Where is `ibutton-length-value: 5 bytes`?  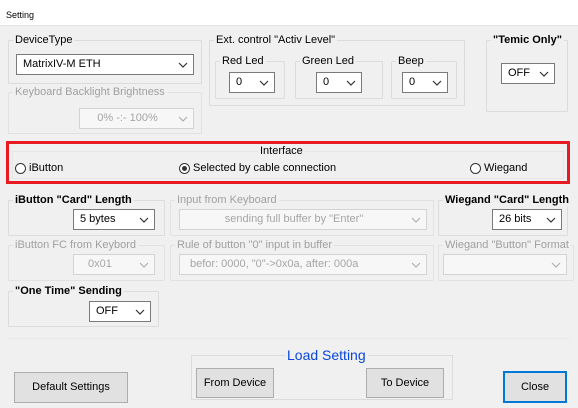
ibutton-length-value: 5 bytes is located at coordinates (98, 219).